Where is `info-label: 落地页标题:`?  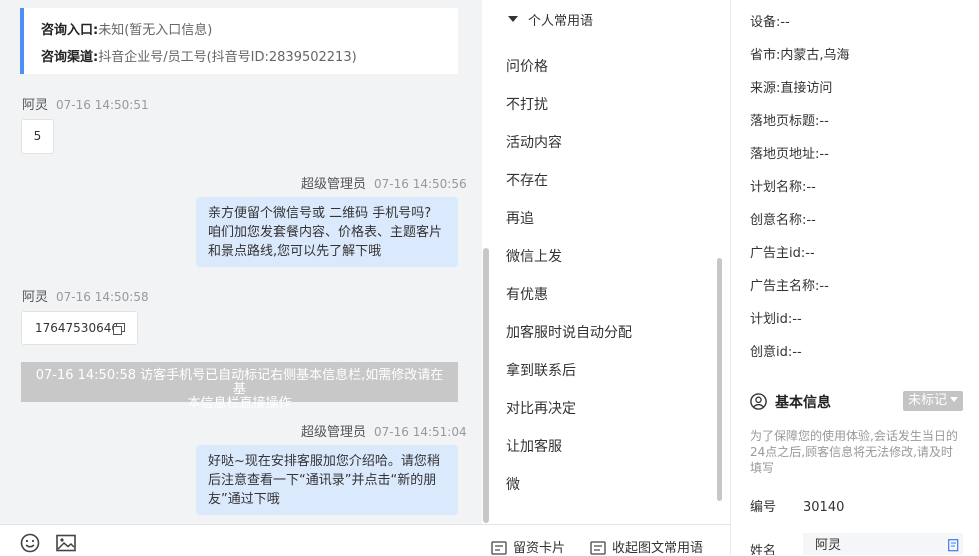 info-label: 落地页标题: is located at coordinates (785, 121).